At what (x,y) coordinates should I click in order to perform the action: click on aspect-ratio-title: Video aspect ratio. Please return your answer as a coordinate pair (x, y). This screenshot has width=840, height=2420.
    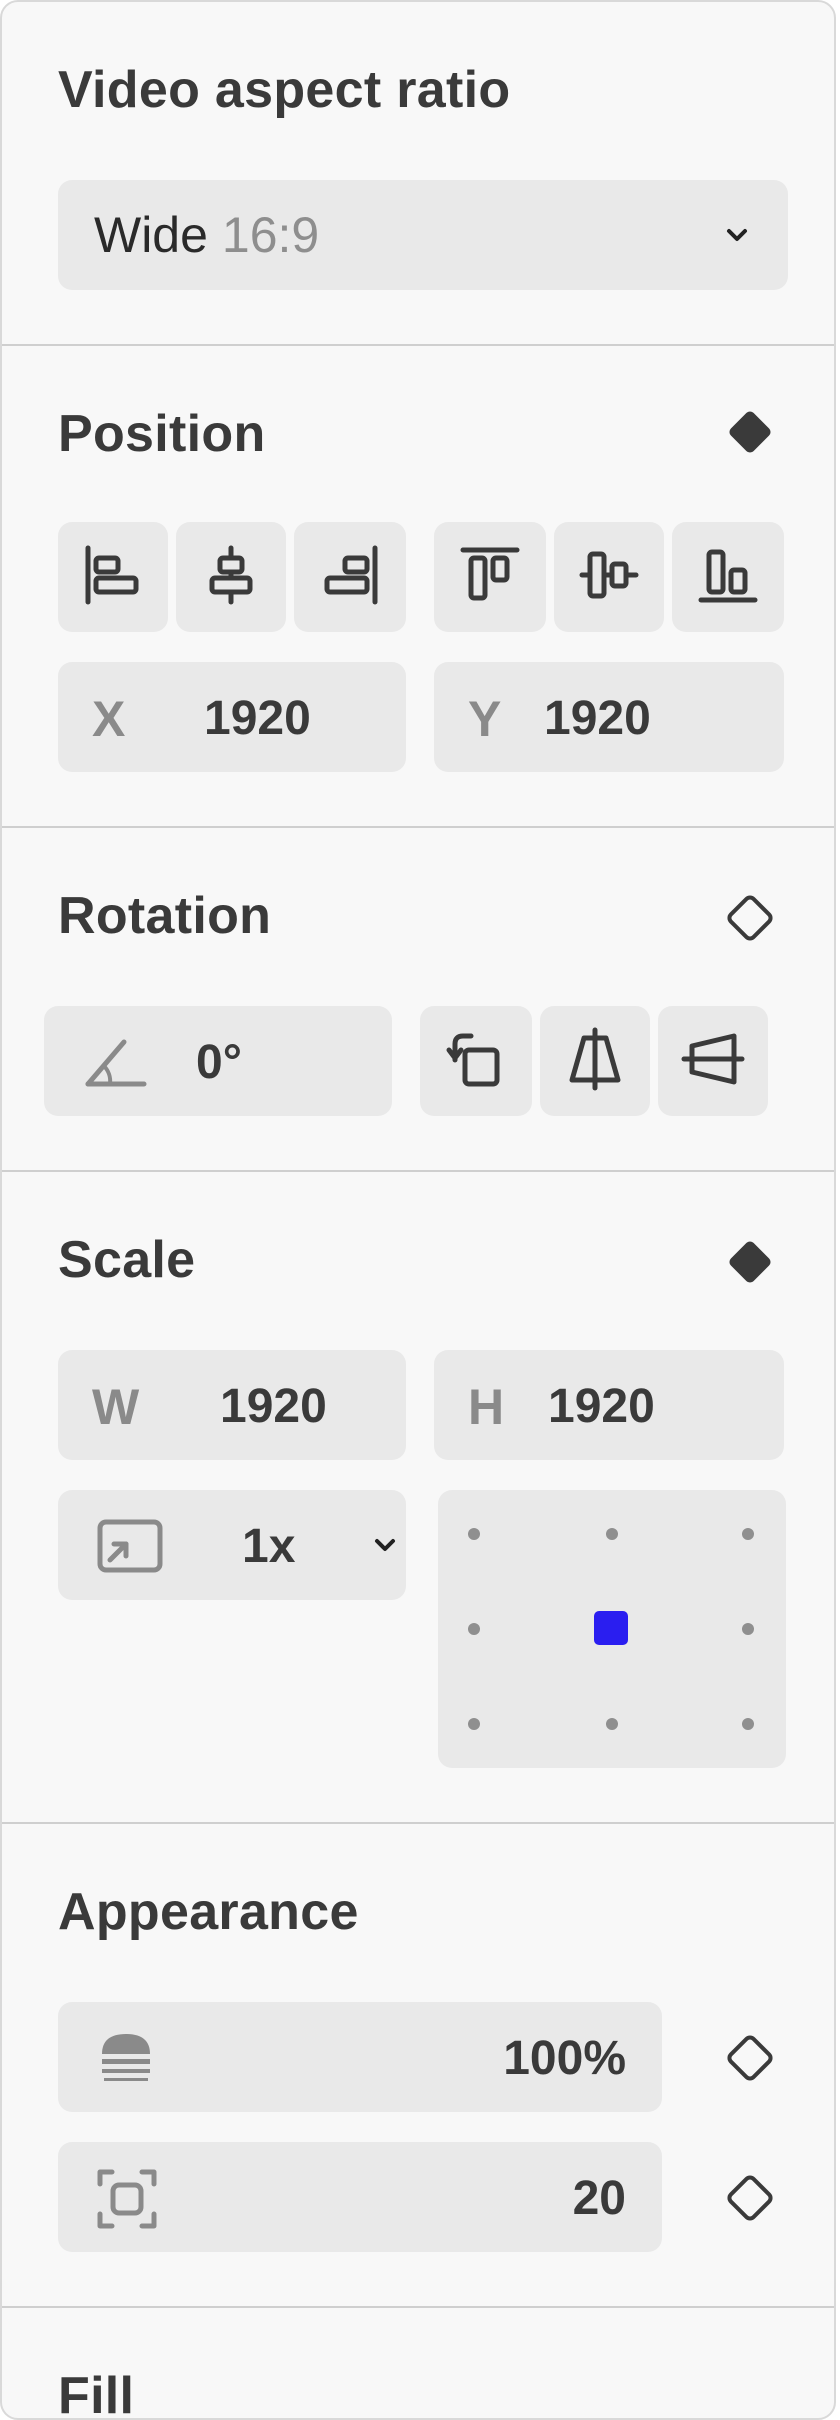
    Looking at the image, I should click on (284, 90).